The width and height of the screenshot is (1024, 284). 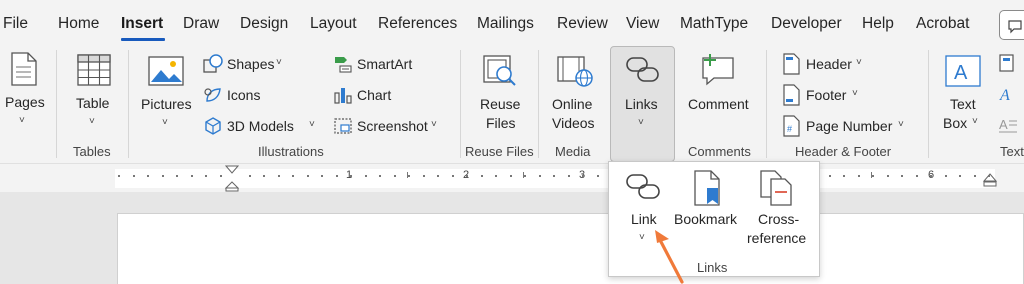 What do you see at coordinates (829, 64) in the screenshot?
I see `header-label: Header` at bounding box center [829, 64].